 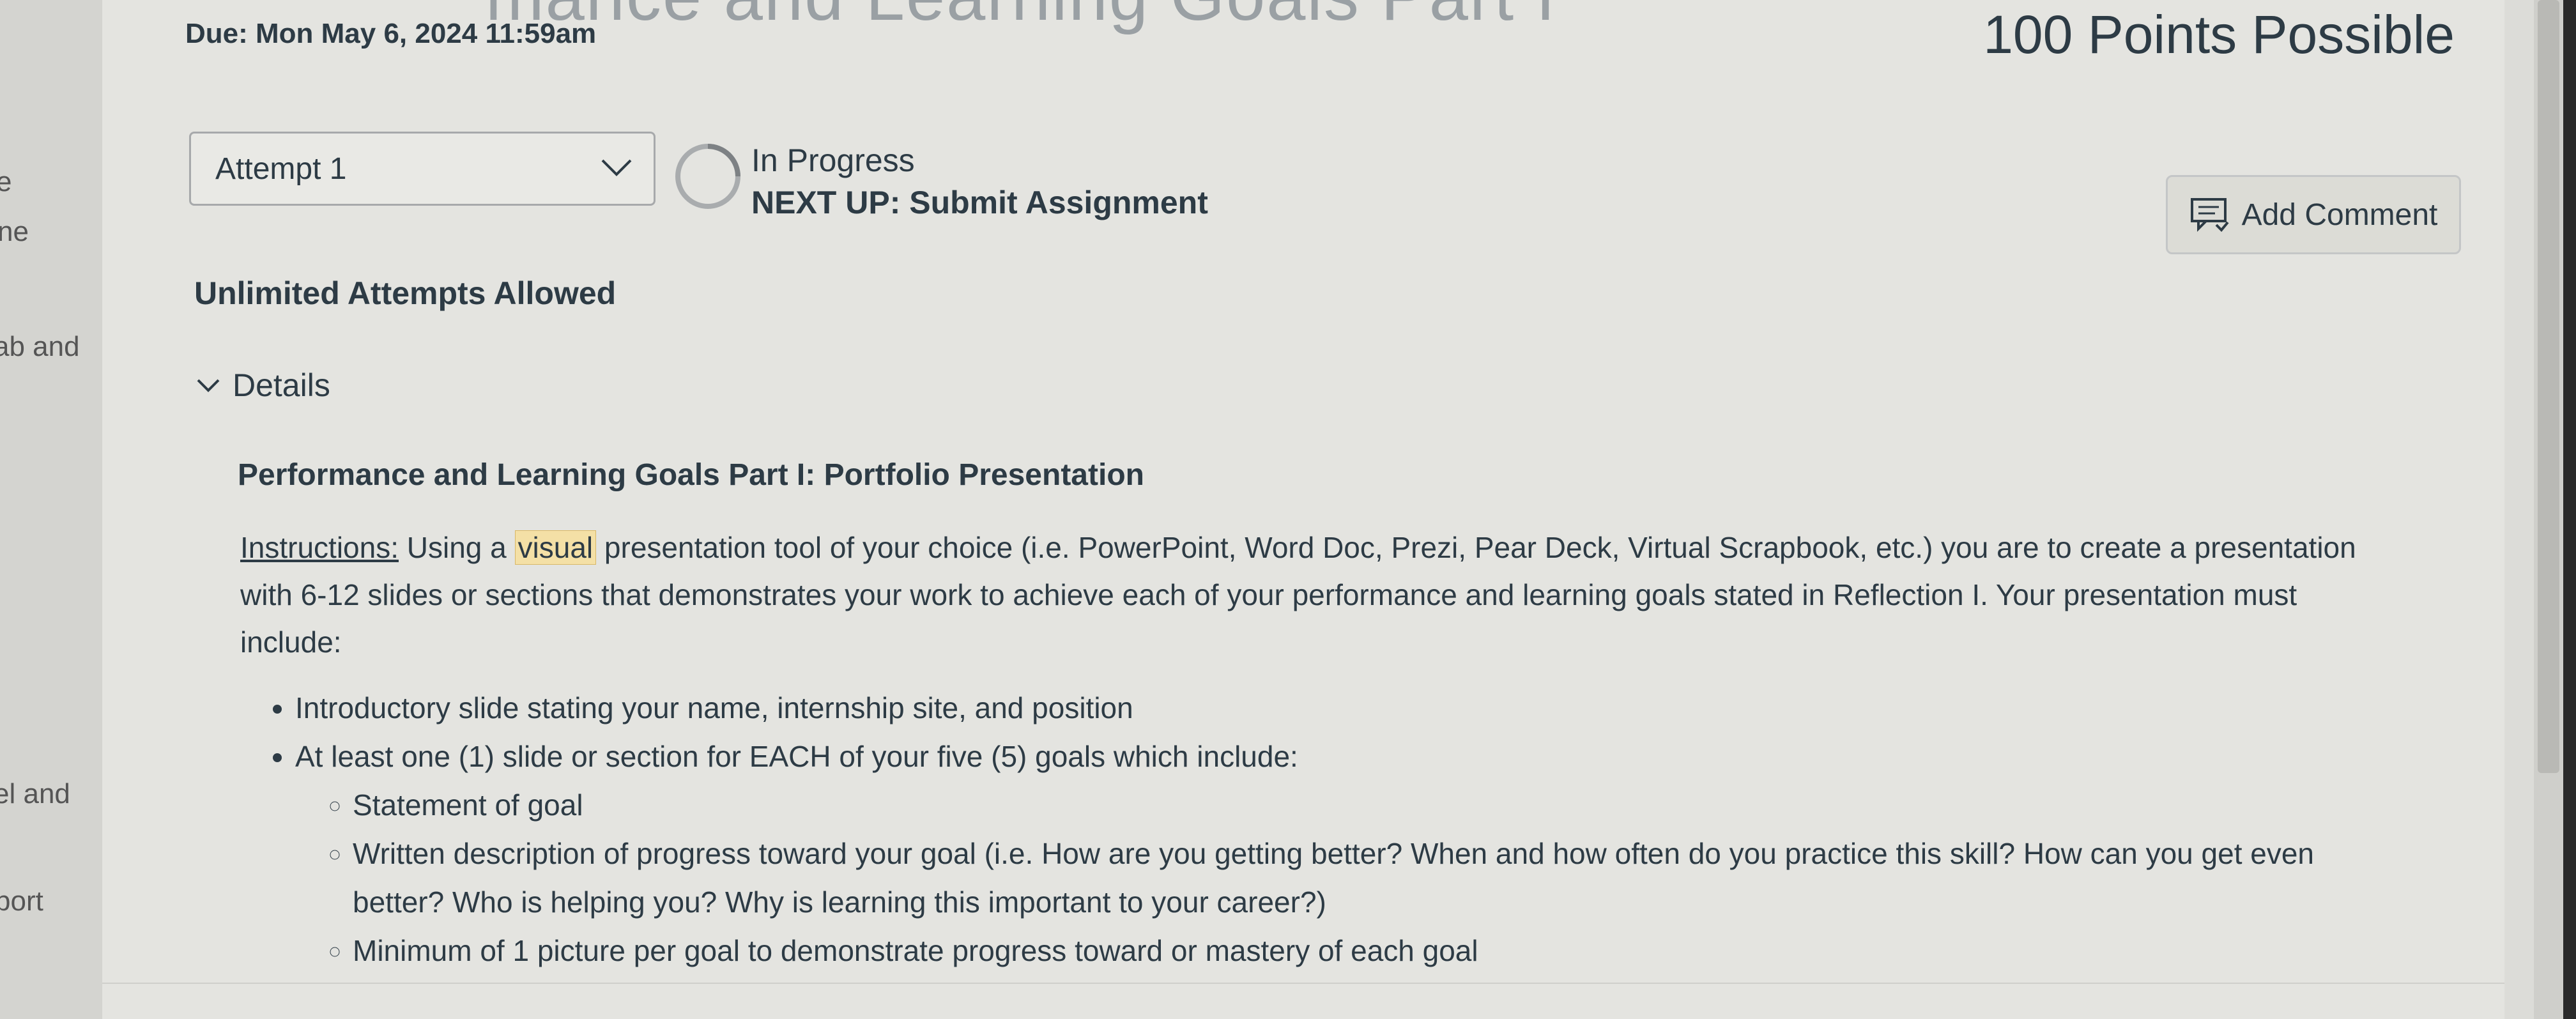 I want to click on instructions-label: Instructions:, so click(x=319, y=548).